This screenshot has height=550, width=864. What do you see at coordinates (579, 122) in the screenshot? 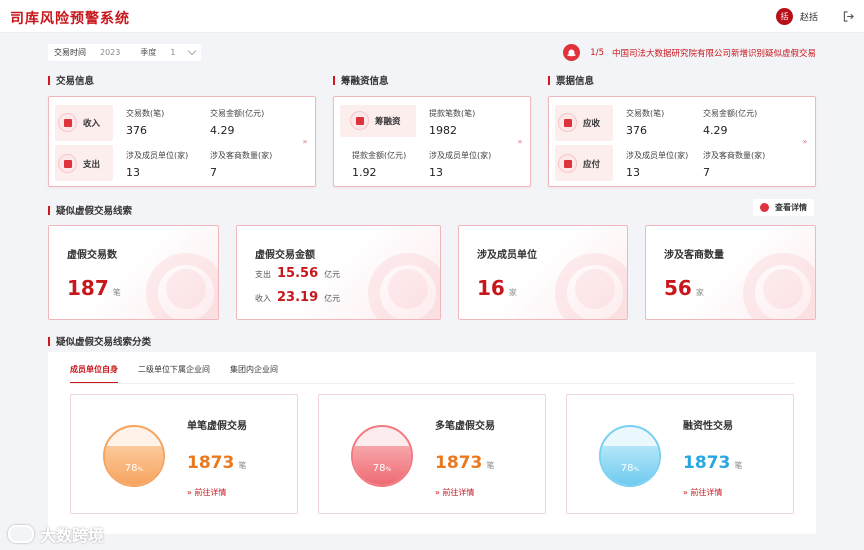
I see `receivable-label: 应收` at bounding box center [579, 122].